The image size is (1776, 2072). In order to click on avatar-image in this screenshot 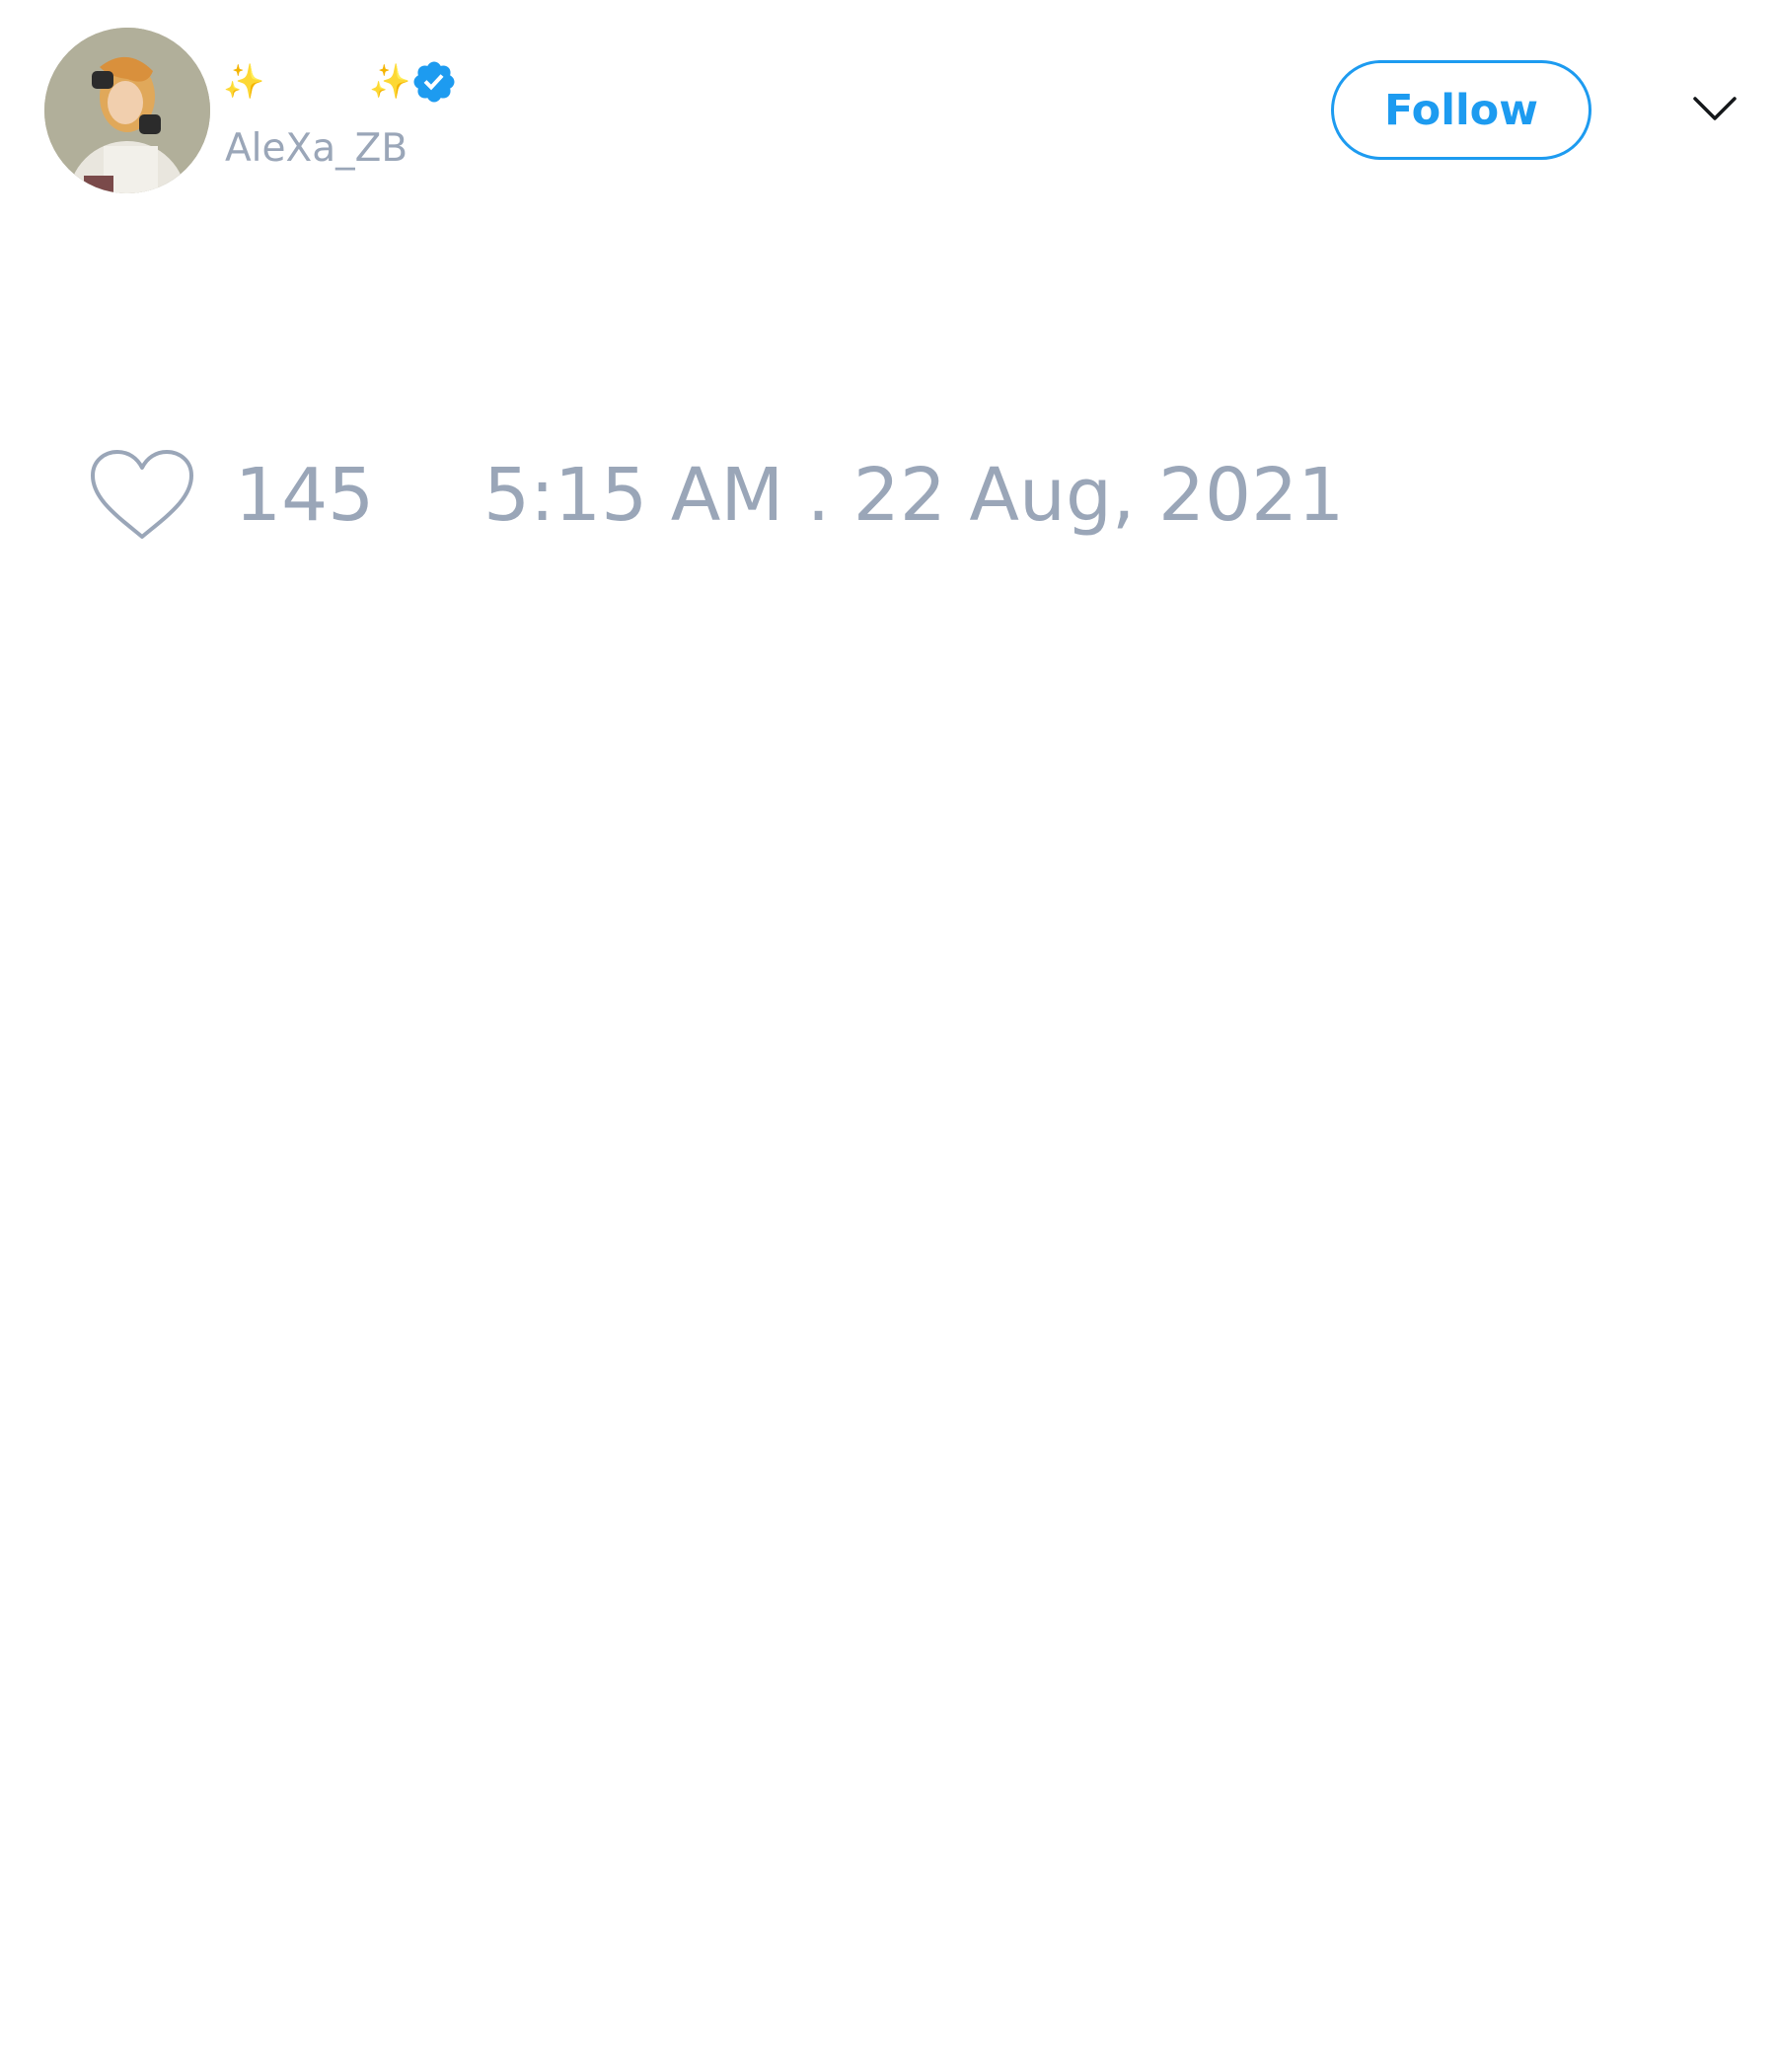, I will do `click(127, 111)`.